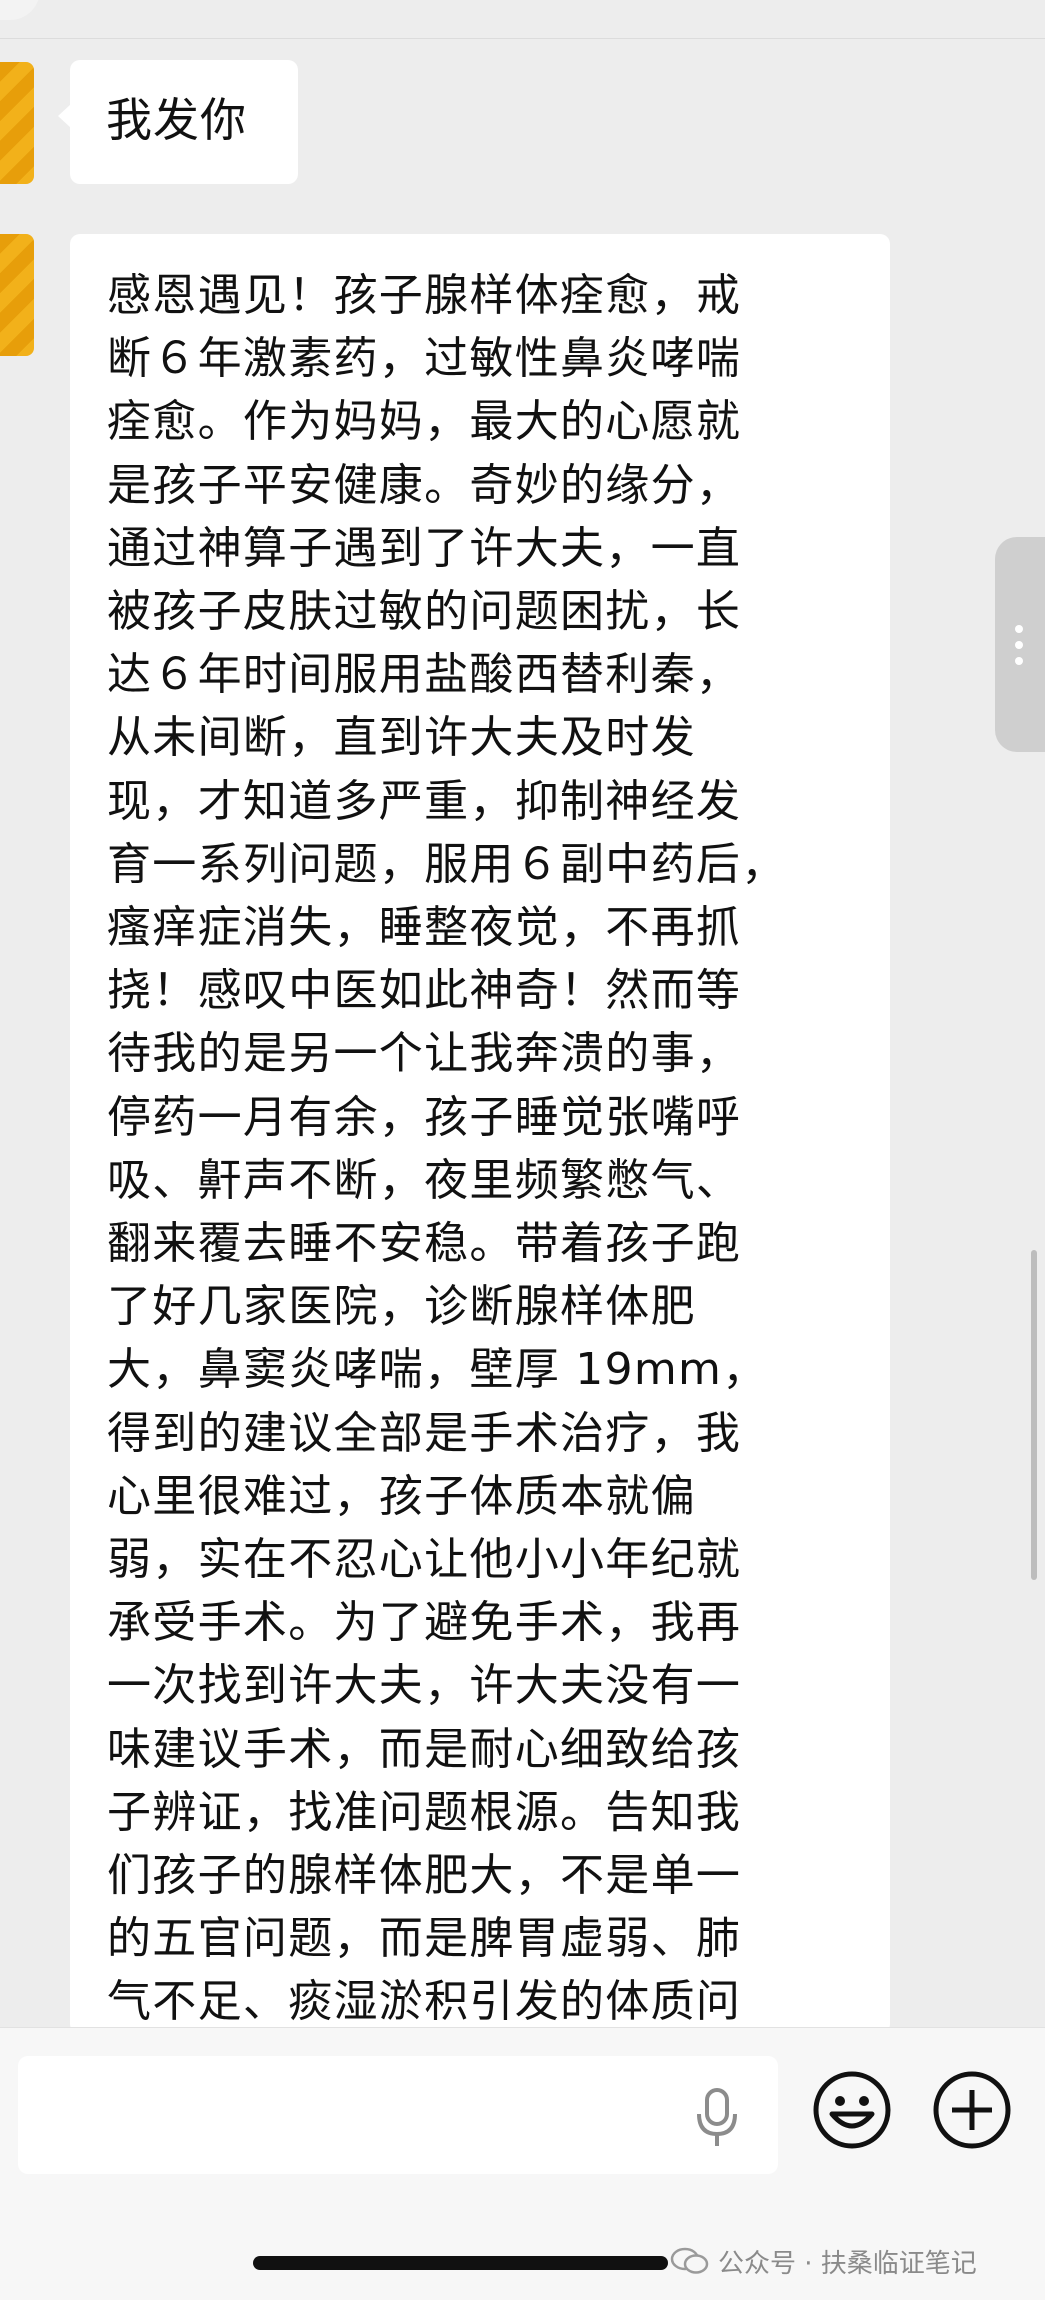 This screenshot has height=2300, width=1045. Describe the element at coordinates (852, 2110) in the screenshot. I see `smiley-face-icon` at that location.